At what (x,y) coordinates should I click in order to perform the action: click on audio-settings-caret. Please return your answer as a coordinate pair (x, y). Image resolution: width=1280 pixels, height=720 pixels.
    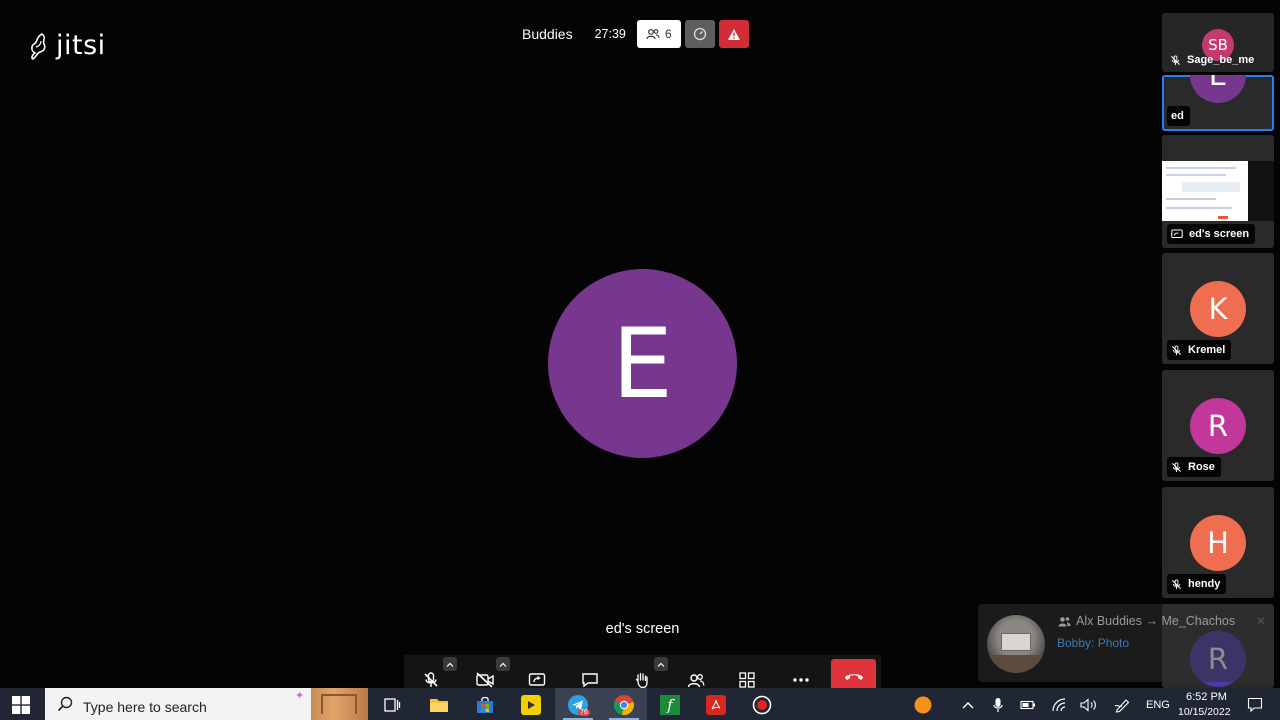
    Looking at the image, I should click on (450, 664).